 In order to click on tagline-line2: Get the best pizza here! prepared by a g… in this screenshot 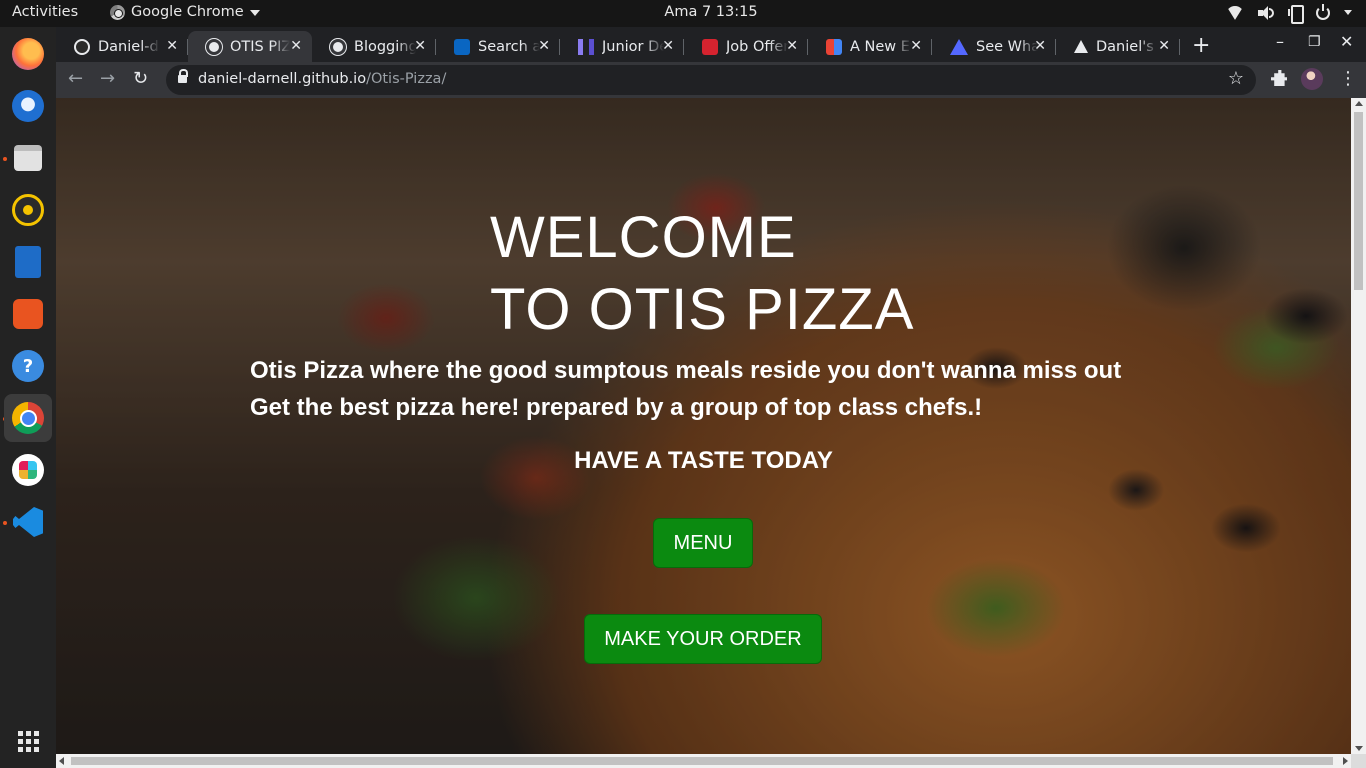, I will do `click(616, 407)`.